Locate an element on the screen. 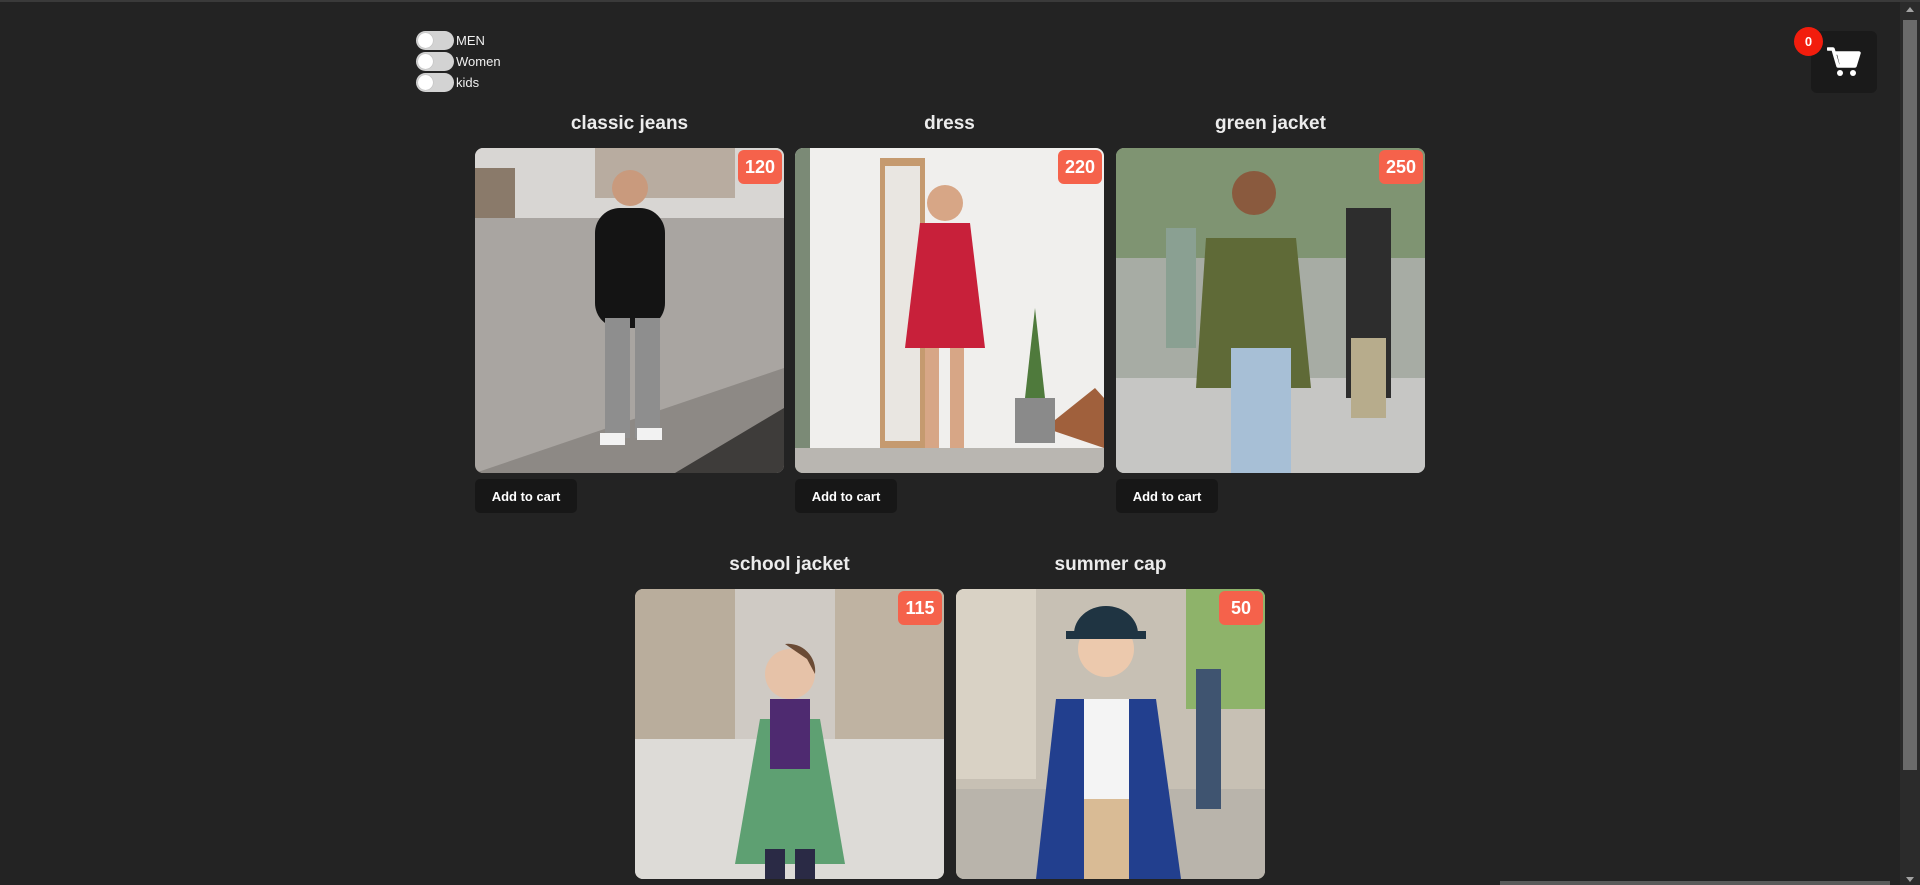 This screenshot has height=885, width=1920. shopping-cart-icon is located at coordinates (1844, 61).